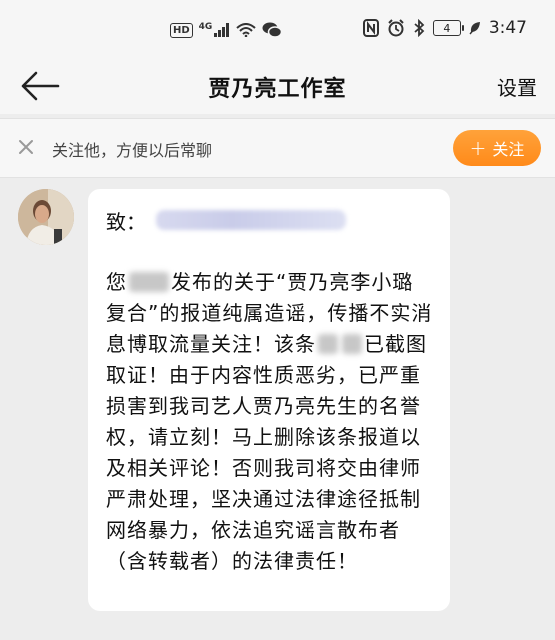 This screenshot has height=640, width=555. I want to click on battery-level: 4, so click(447, 28).